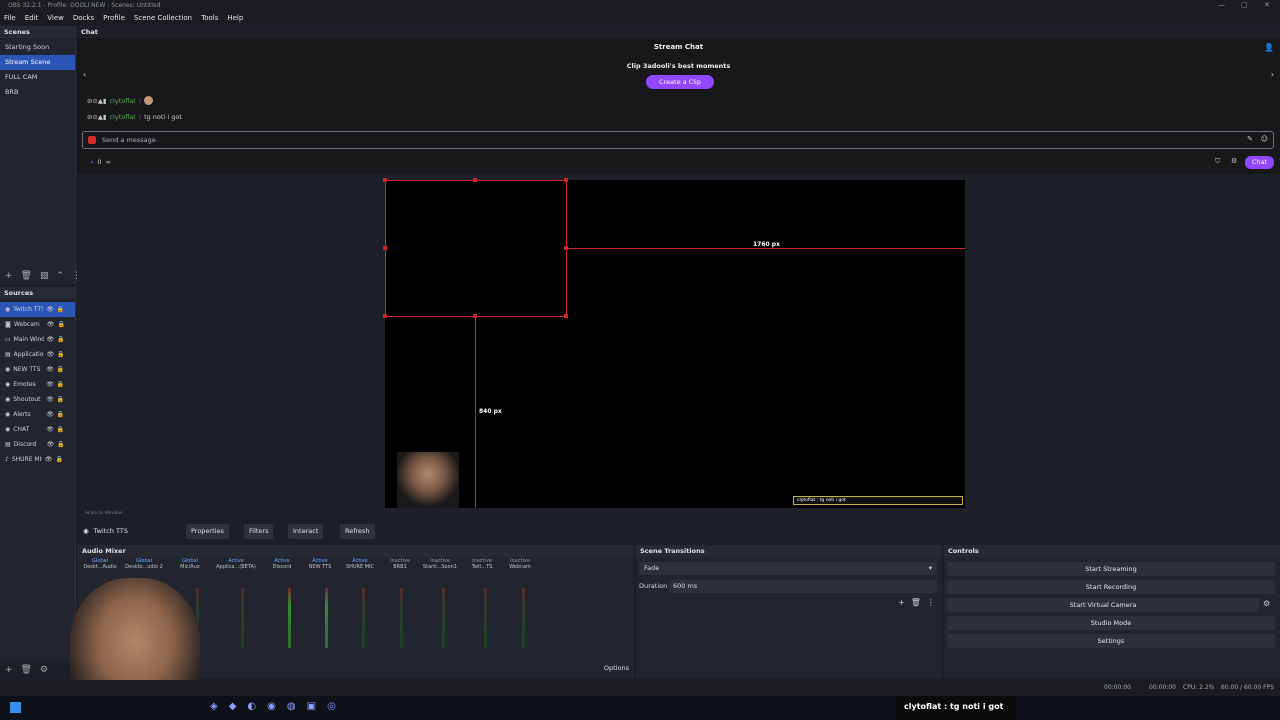  I want to click on scene-item: Starting Soon, so click(37, 47).